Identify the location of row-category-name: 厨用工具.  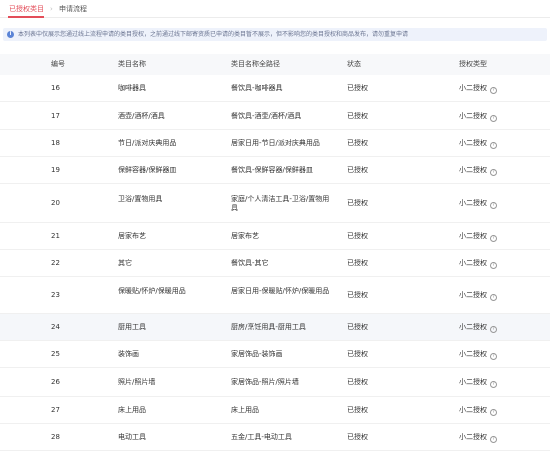
(132, 327).